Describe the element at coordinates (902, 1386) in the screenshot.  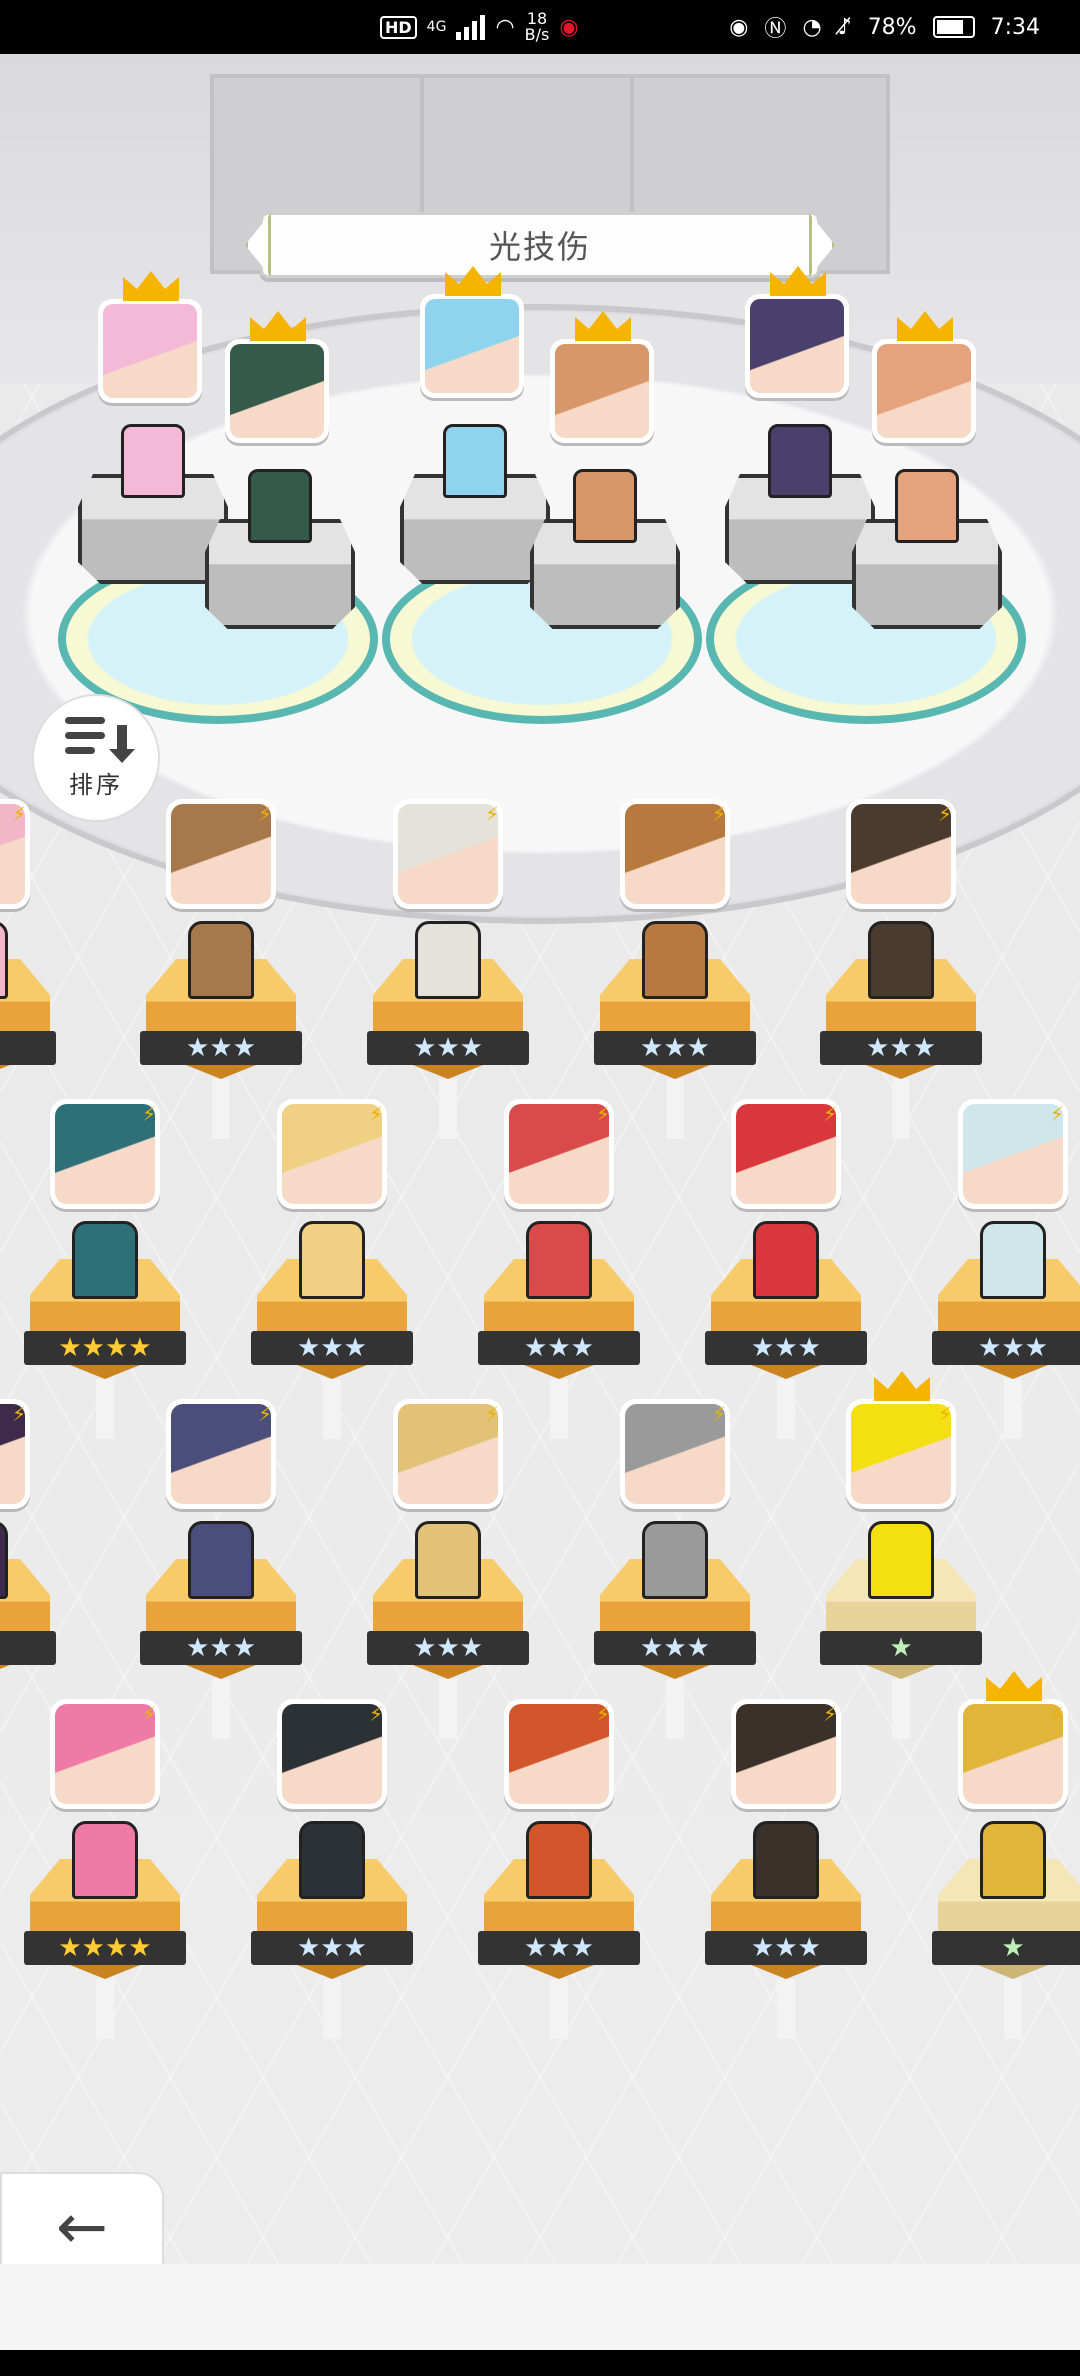
I see `crown-icon` at that location.